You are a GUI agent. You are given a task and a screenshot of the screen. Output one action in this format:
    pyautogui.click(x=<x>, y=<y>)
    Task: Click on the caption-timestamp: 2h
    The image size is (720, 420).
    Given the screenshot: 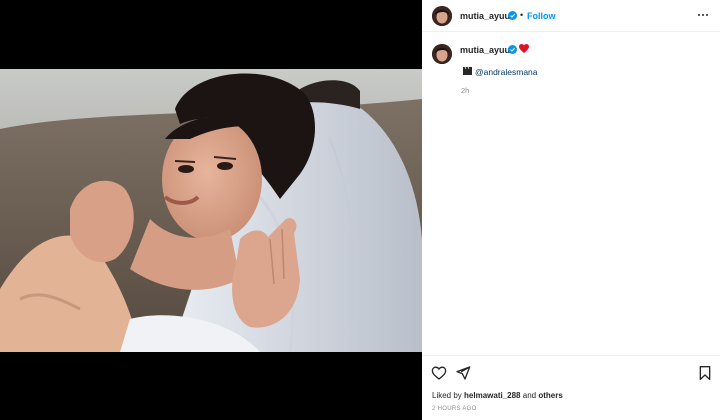 What is the action you would take?
    pyautogui.click(x=465, y=90)
    